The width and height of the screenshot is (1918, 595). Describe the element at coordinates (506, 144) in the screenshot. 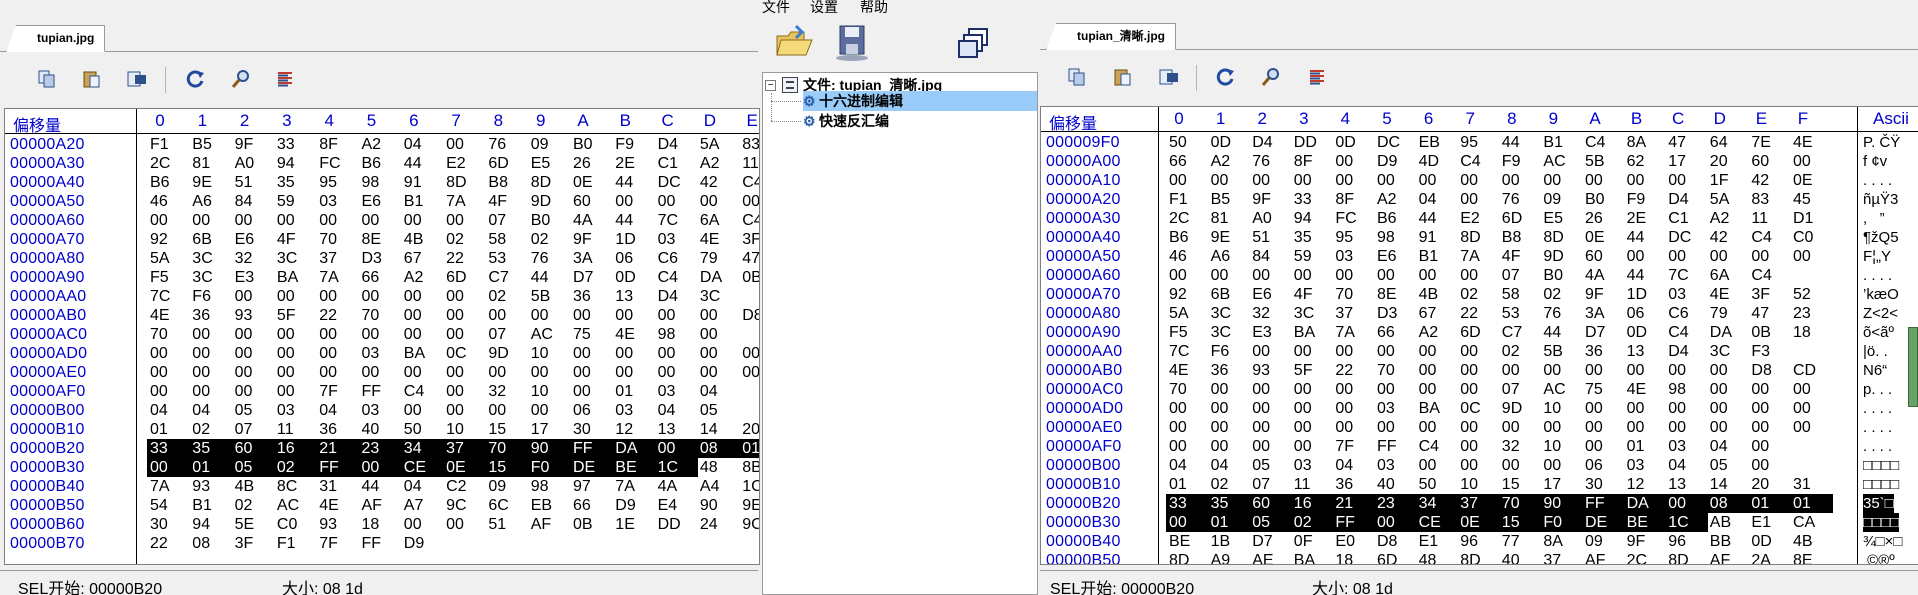

I see `hex-byte: 76` at that location.